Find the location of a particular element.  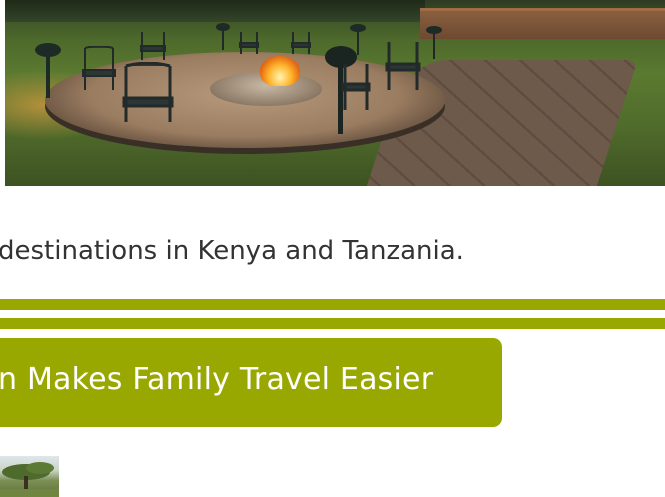

hero-fire is located at coordinates (280, 71).